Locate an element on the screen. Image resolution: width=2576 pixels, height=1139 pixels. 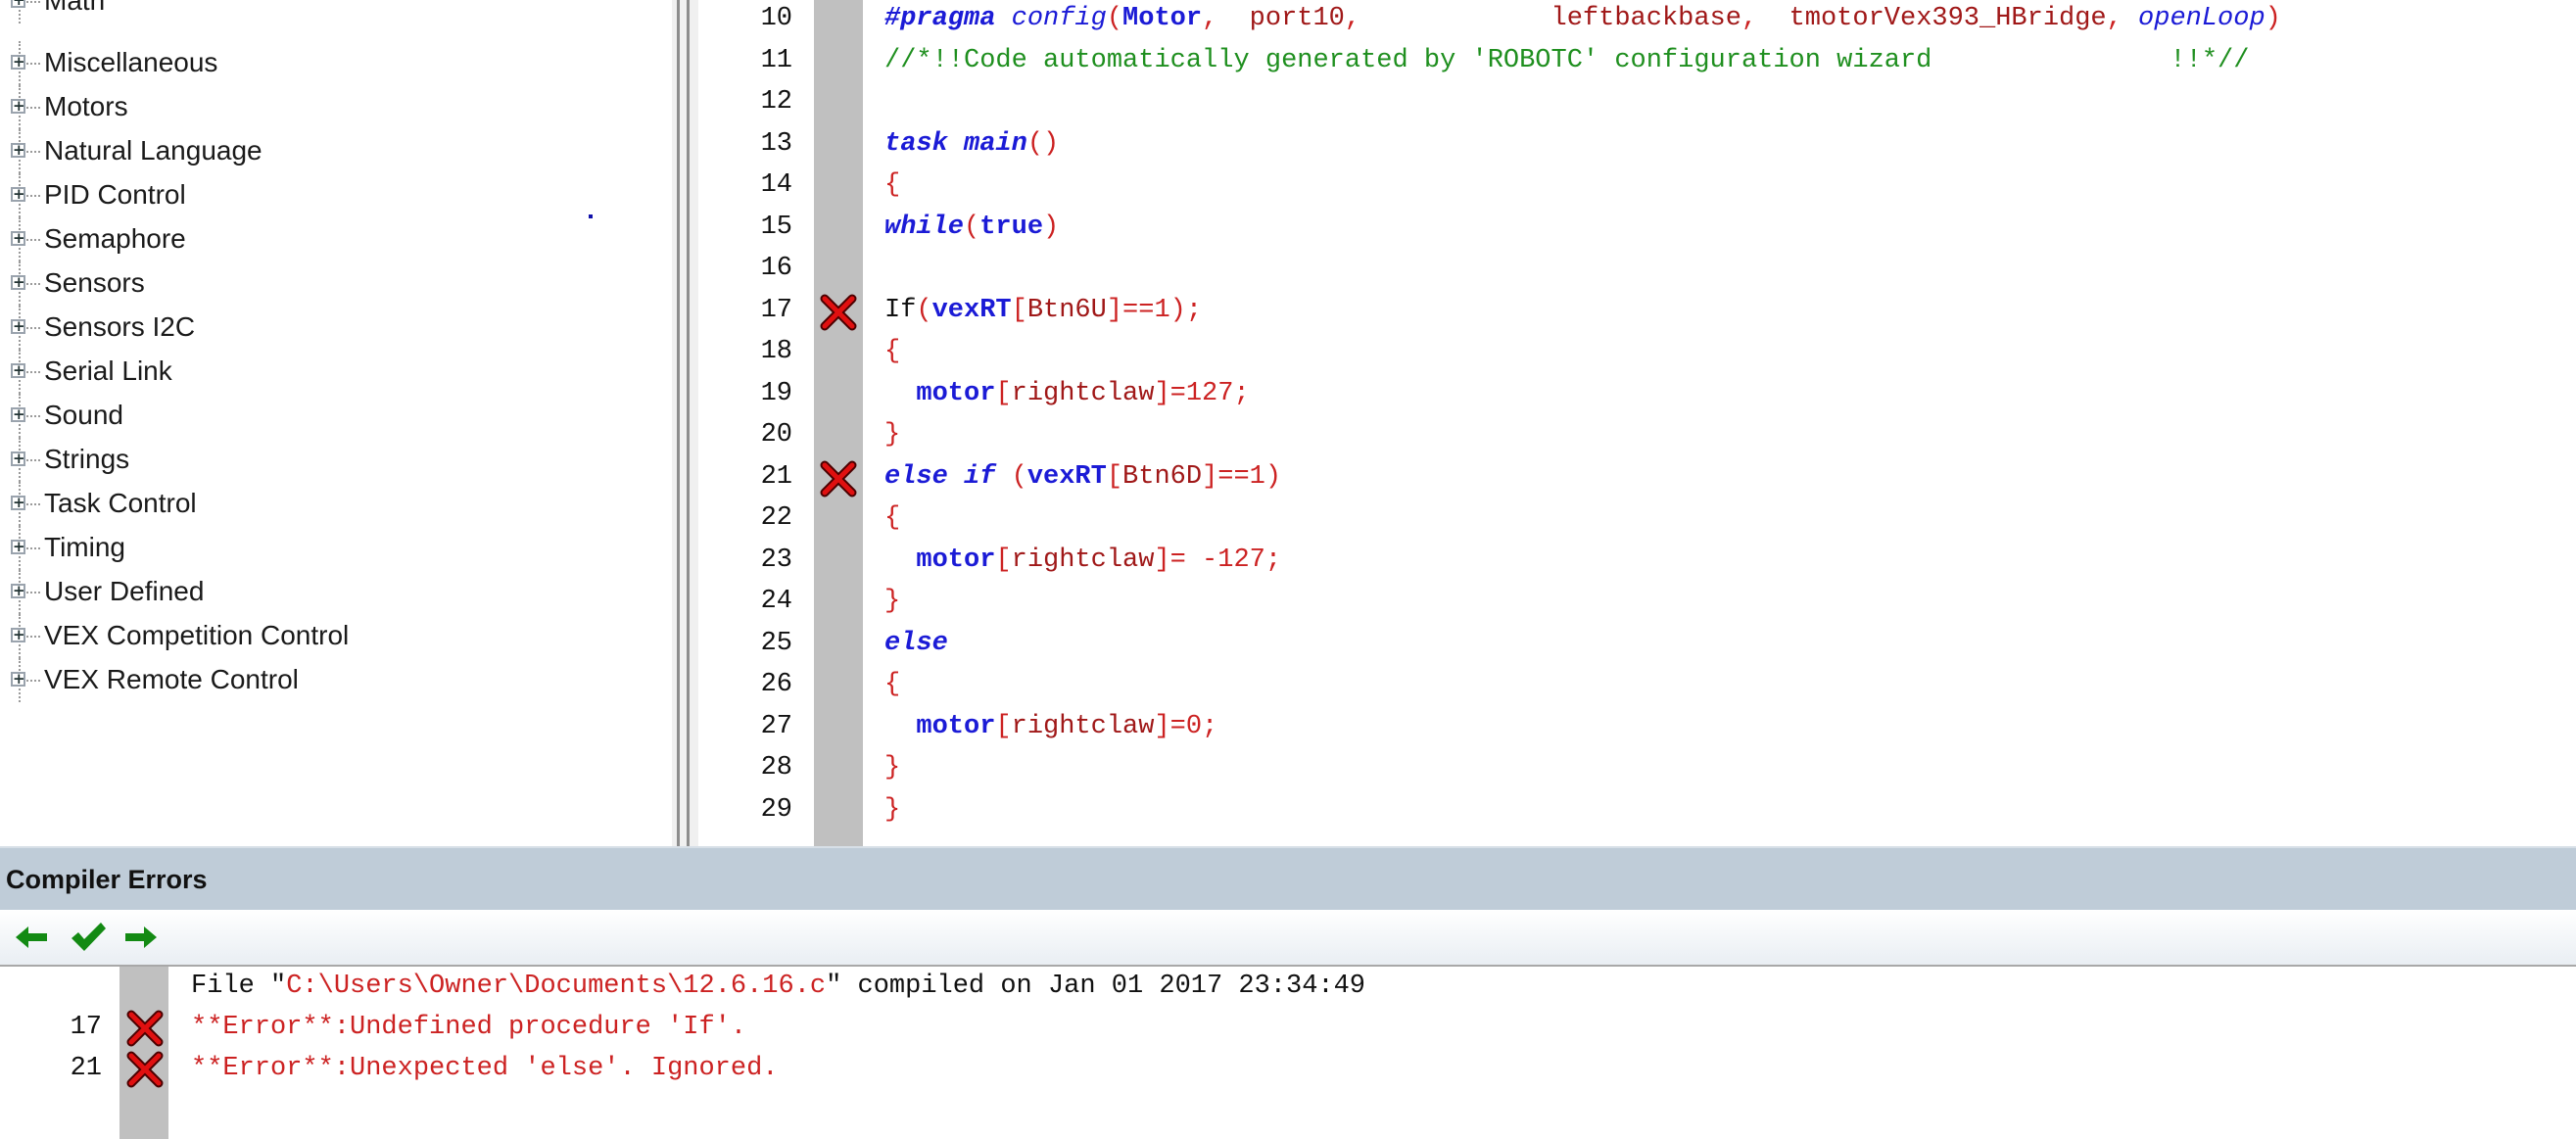
code-token: task is located at coordinates (924, 143).